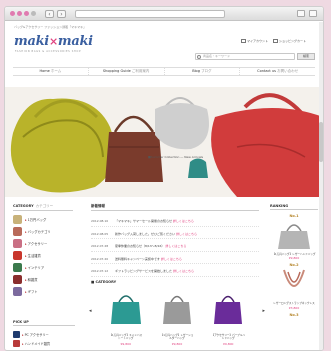 This screenshot has height=351, width=331. Describe the element at coordinates (321, 186) in the screenshot. I see `scrollbar` at that location.